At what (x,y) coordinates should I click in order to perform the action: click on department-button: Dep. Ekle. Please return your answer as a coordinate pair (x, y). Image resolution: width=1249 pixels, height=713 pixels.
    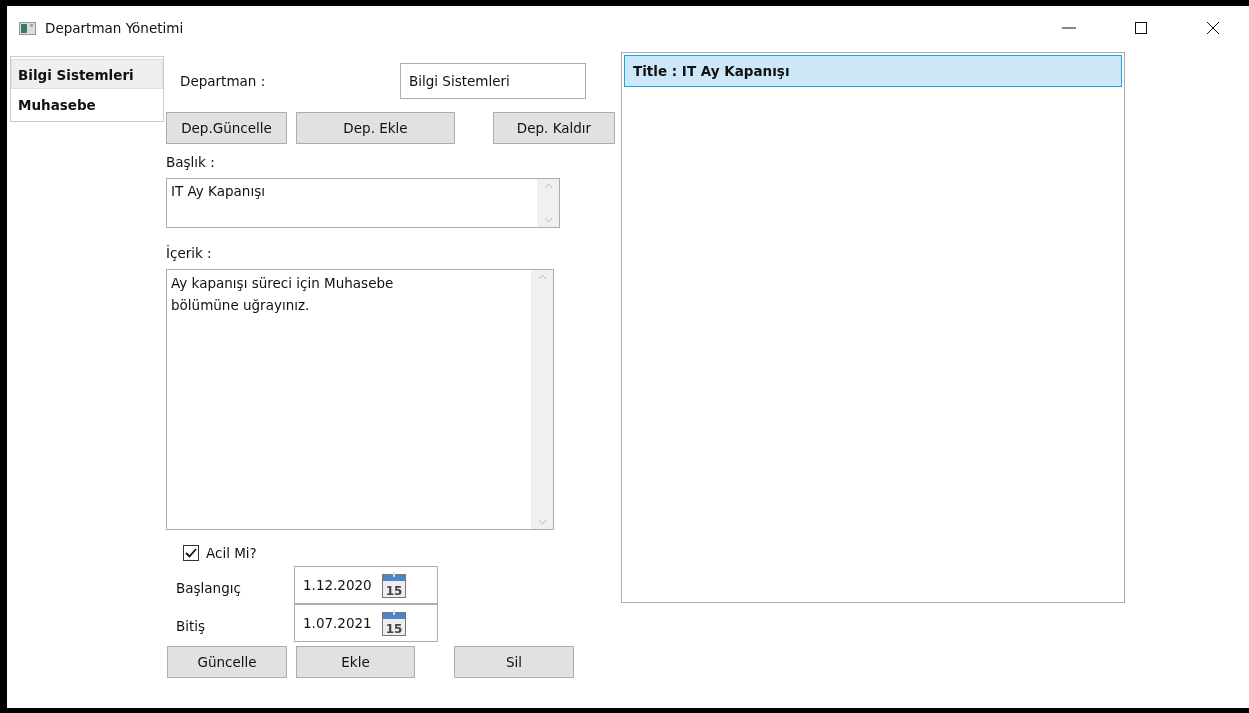
    Looking at the image, I should click on (375, 128).